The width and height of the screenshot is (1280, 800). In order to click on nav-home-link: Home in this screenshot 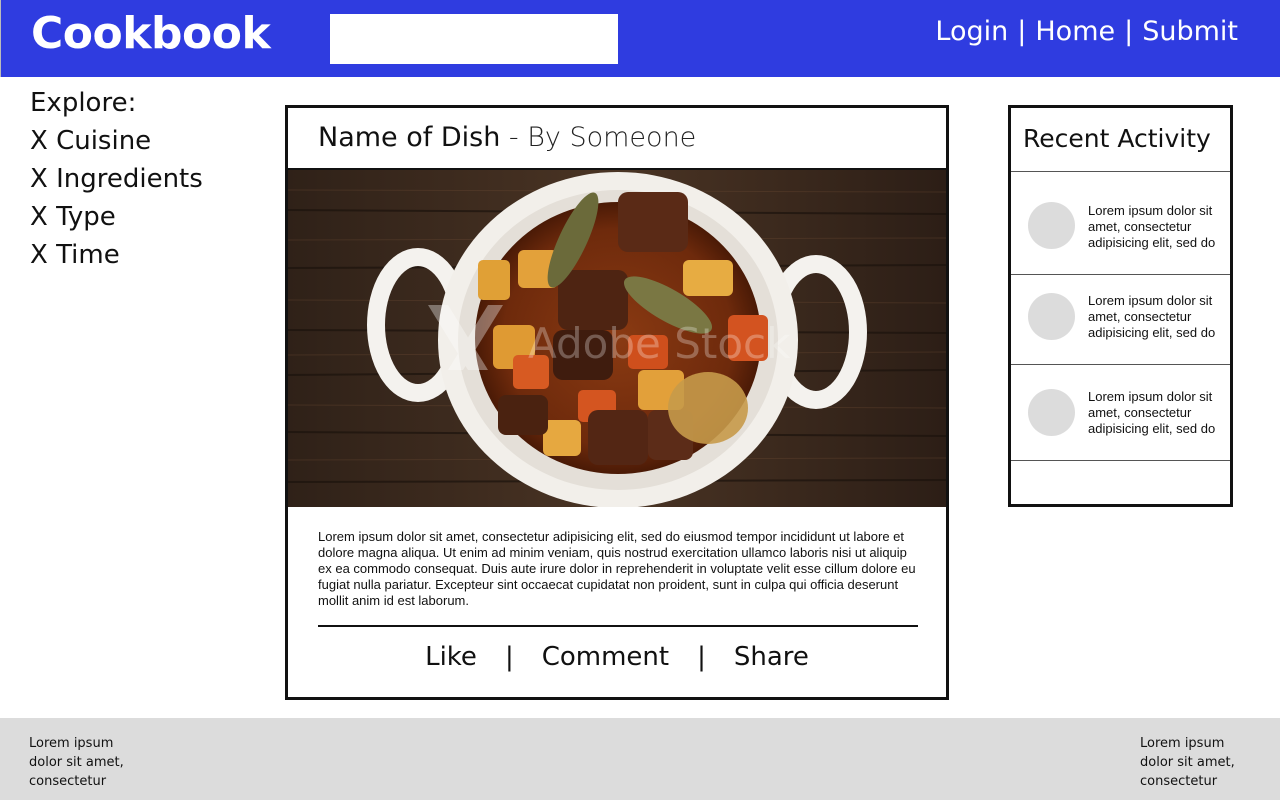, I will do `click(1075, 31)`.